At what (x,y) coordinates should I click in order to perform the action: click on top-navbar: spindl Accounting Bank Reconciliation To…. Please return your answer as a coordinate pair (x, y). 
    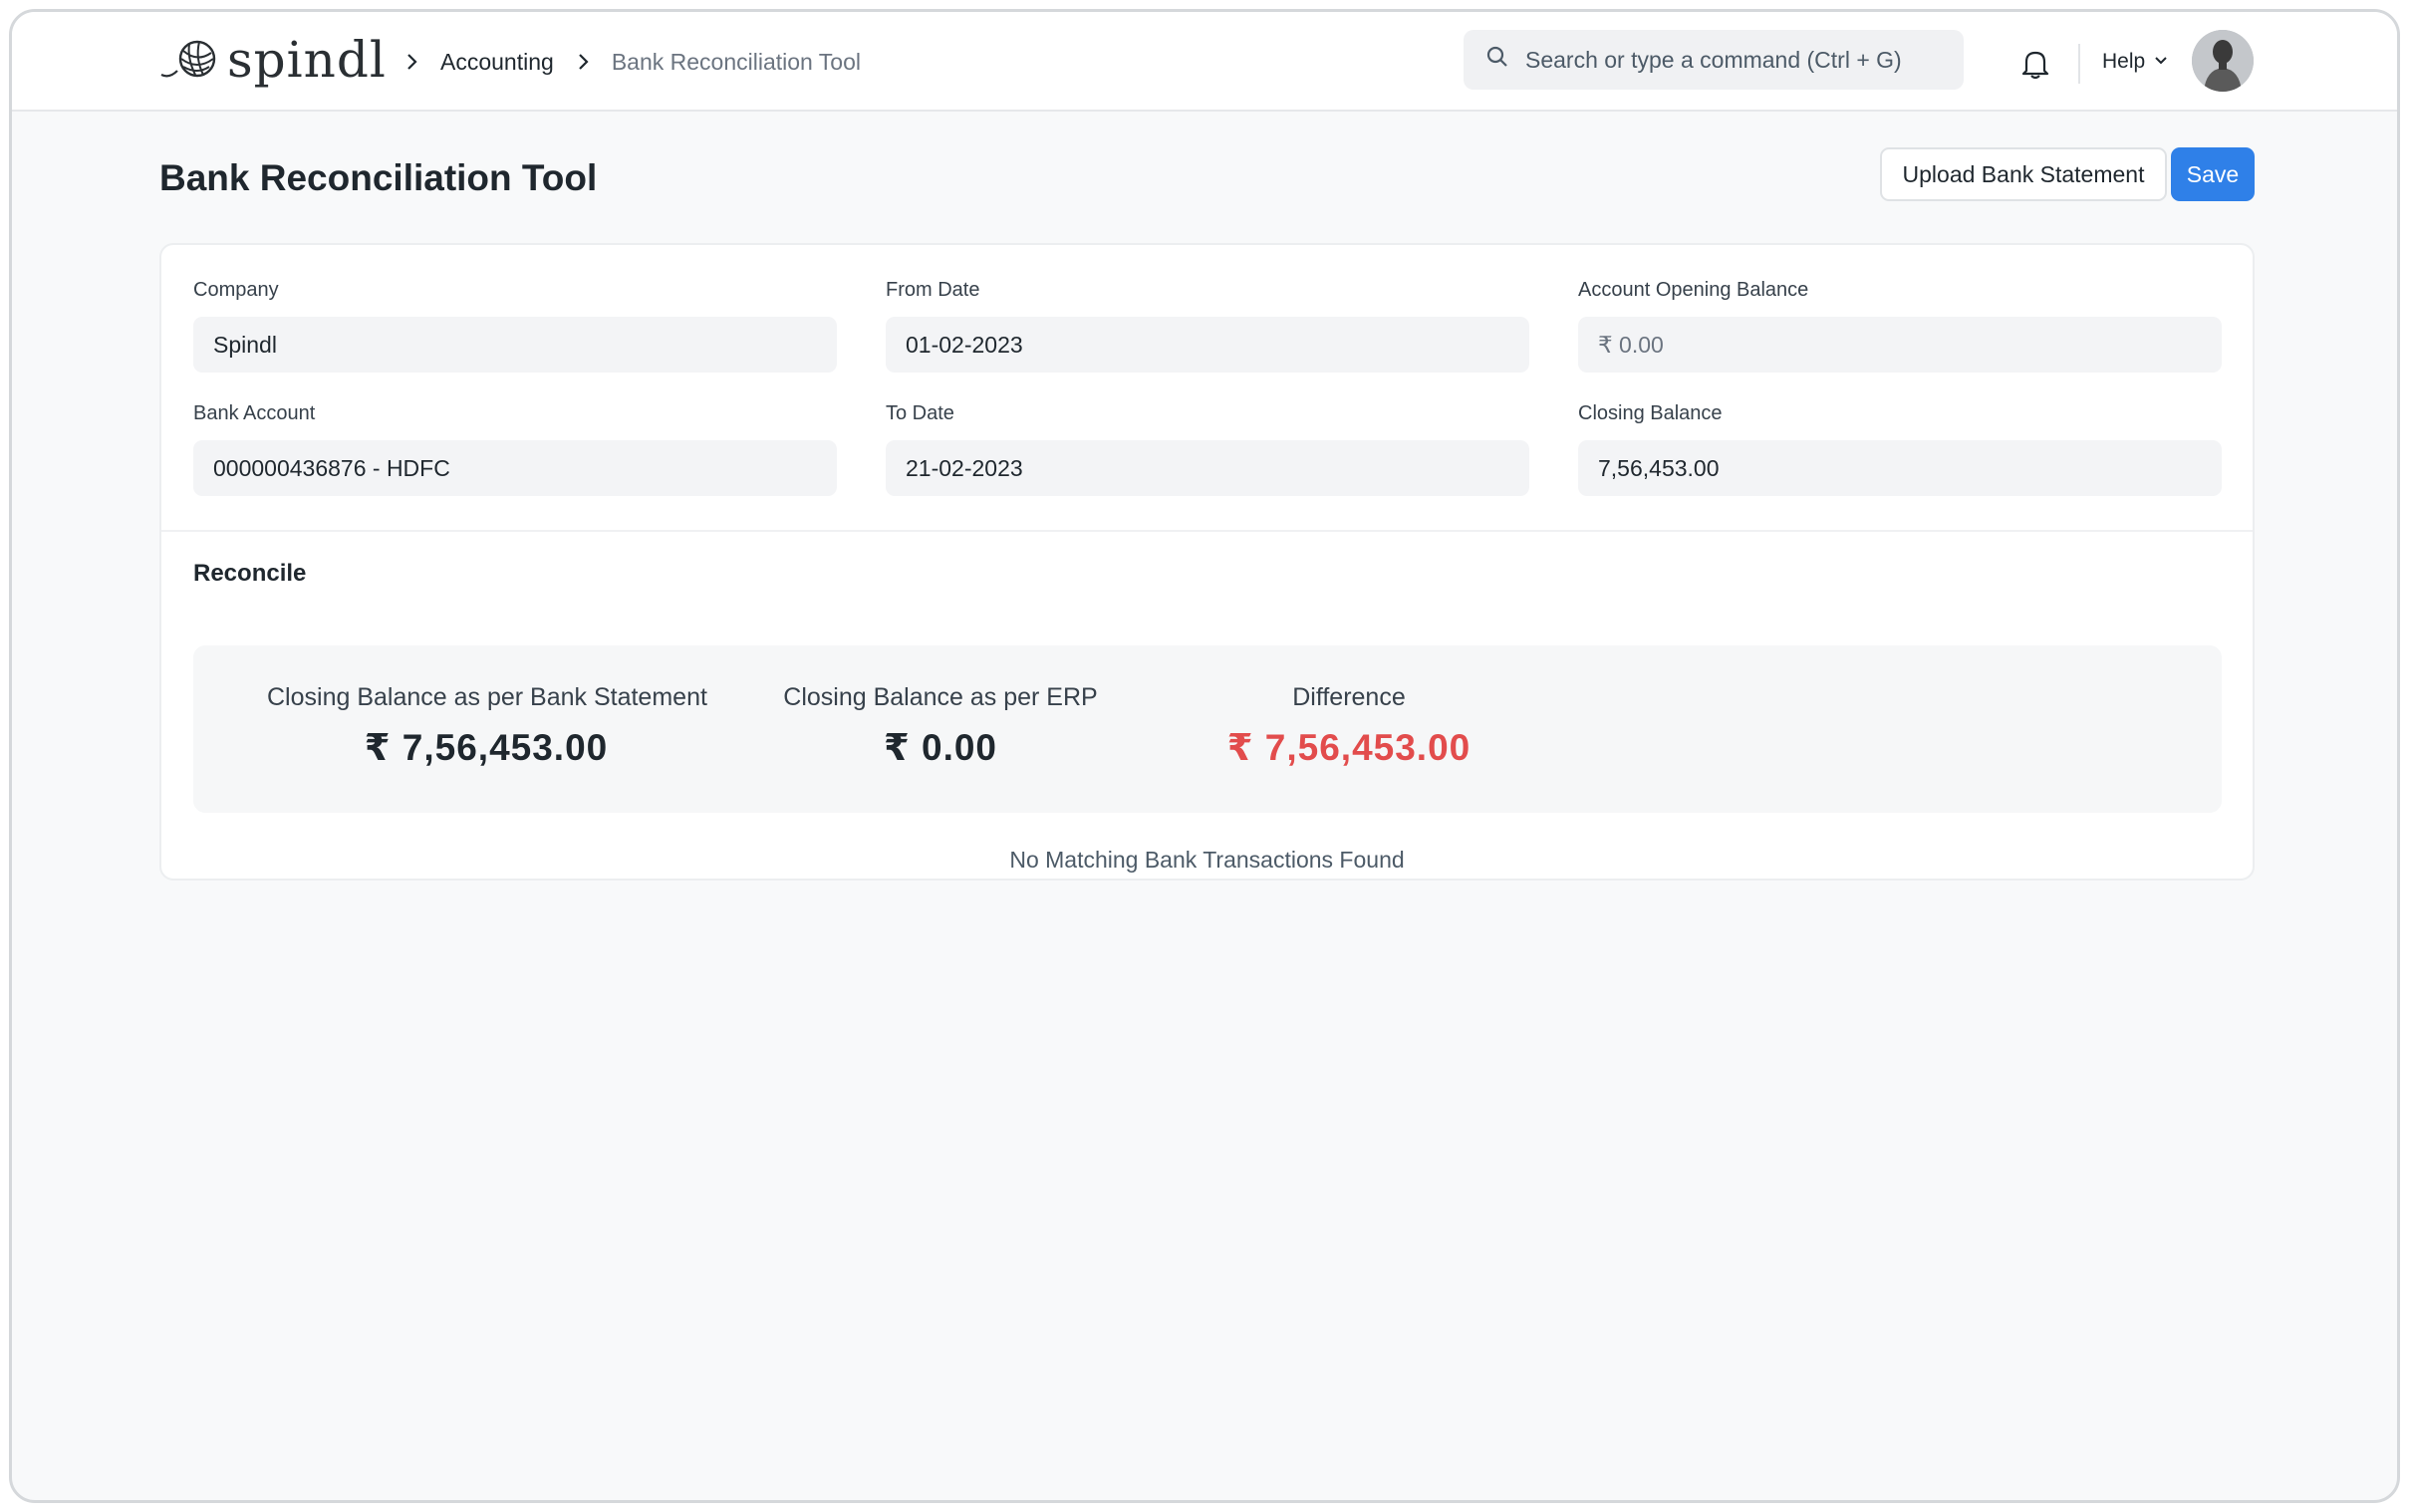
    Looking at the image, I should click on (1204, 62).